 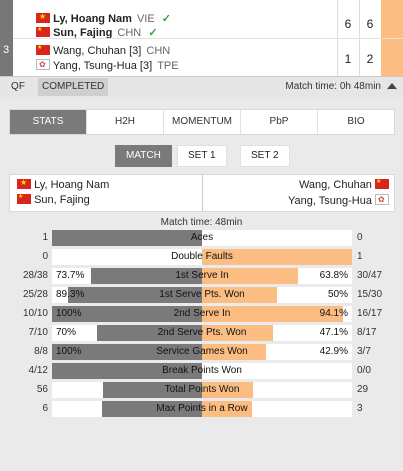 I want to click on stat-label: Service Games Won, so click(x=202, y=351).